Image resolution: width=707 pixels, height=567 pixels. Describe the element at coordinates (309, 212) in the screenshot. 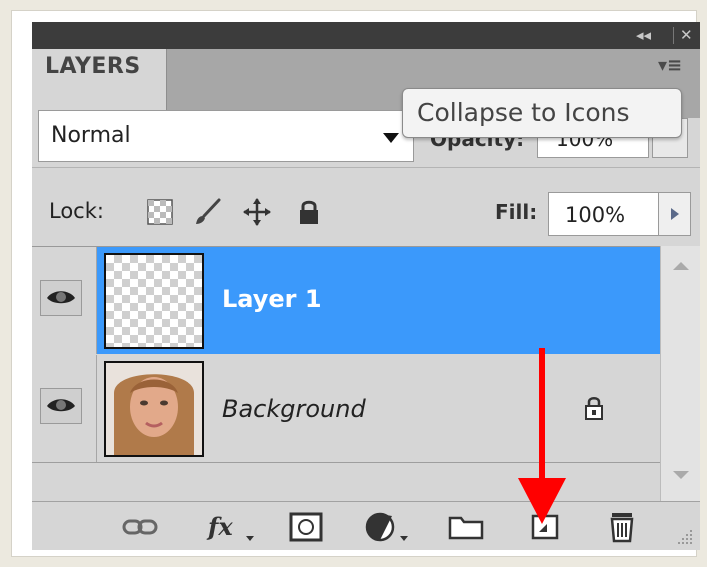

I see `lock-all-icon` at that location.